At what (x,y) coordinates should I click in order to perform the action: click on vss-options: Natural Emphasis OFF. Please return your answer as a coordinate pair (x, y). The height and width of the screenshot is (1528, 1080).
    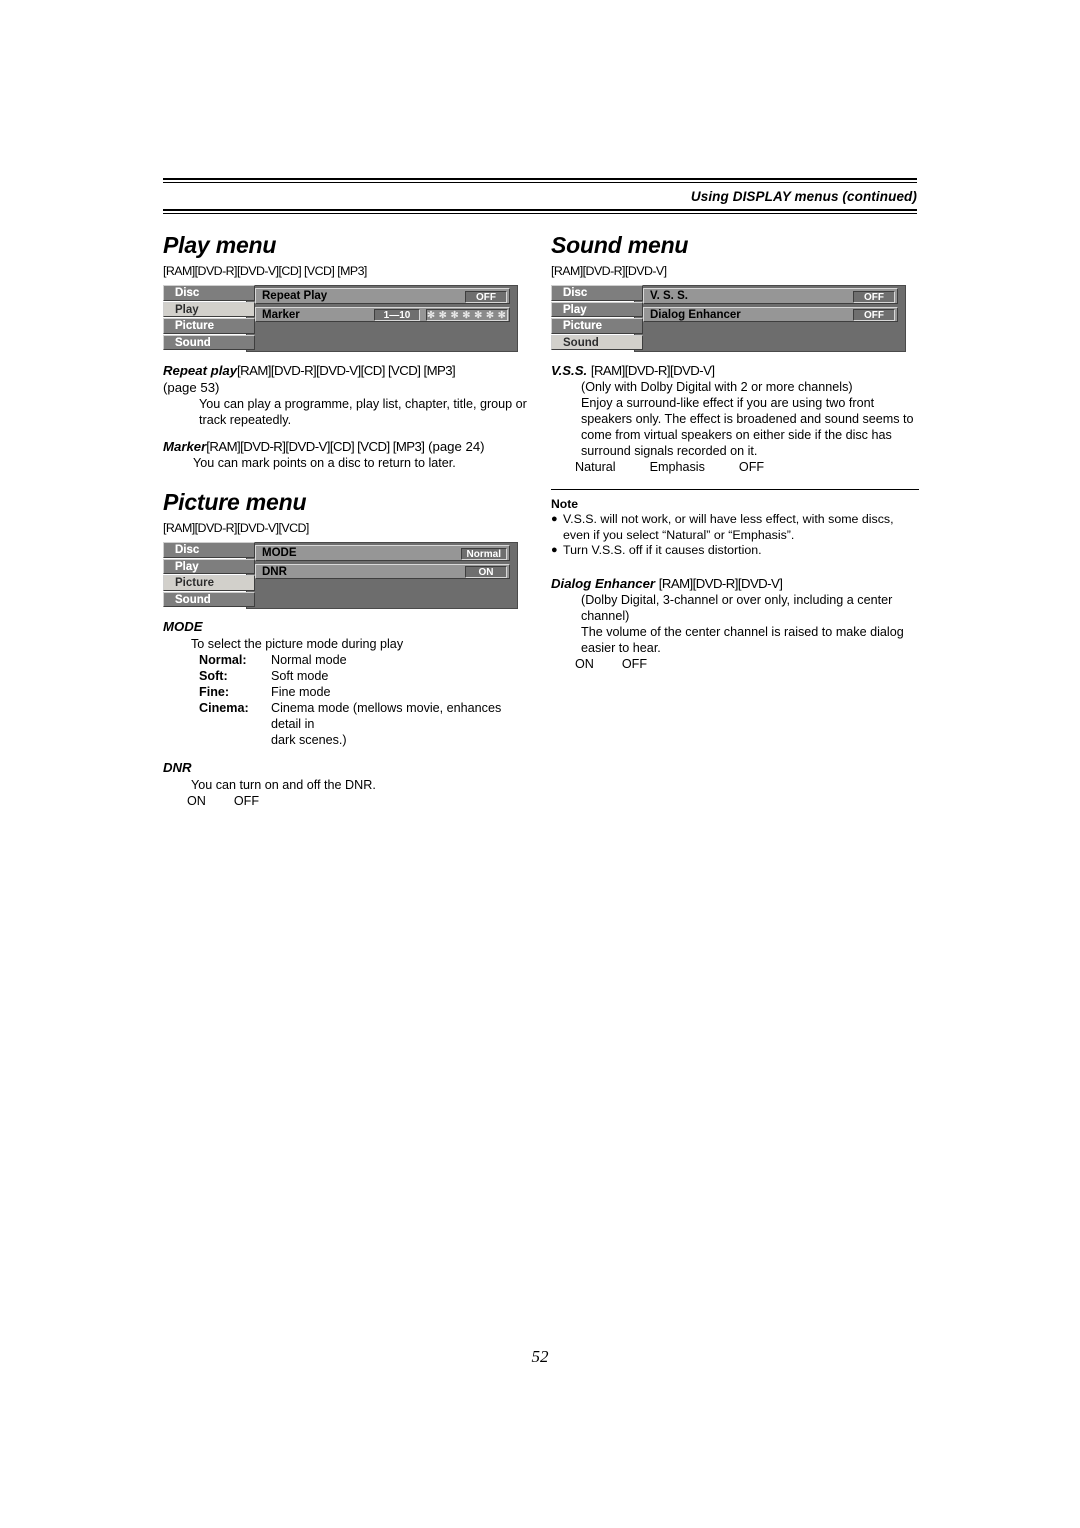
    Looking at the image, I should click on (735, 467).